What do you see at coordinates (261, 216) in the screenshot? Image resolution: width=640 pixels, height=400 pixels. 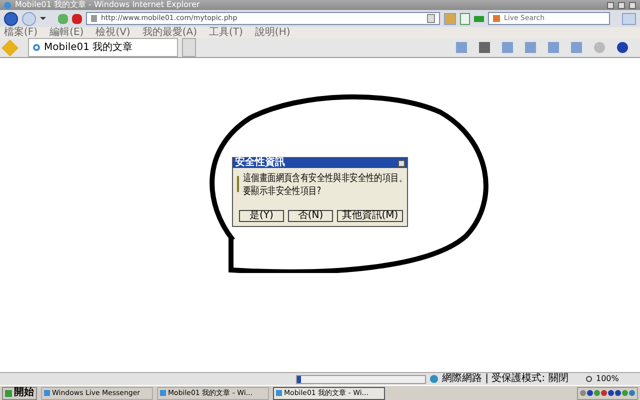 I see `dialog-button: 是(Y)` at bounding box center [261, 216].